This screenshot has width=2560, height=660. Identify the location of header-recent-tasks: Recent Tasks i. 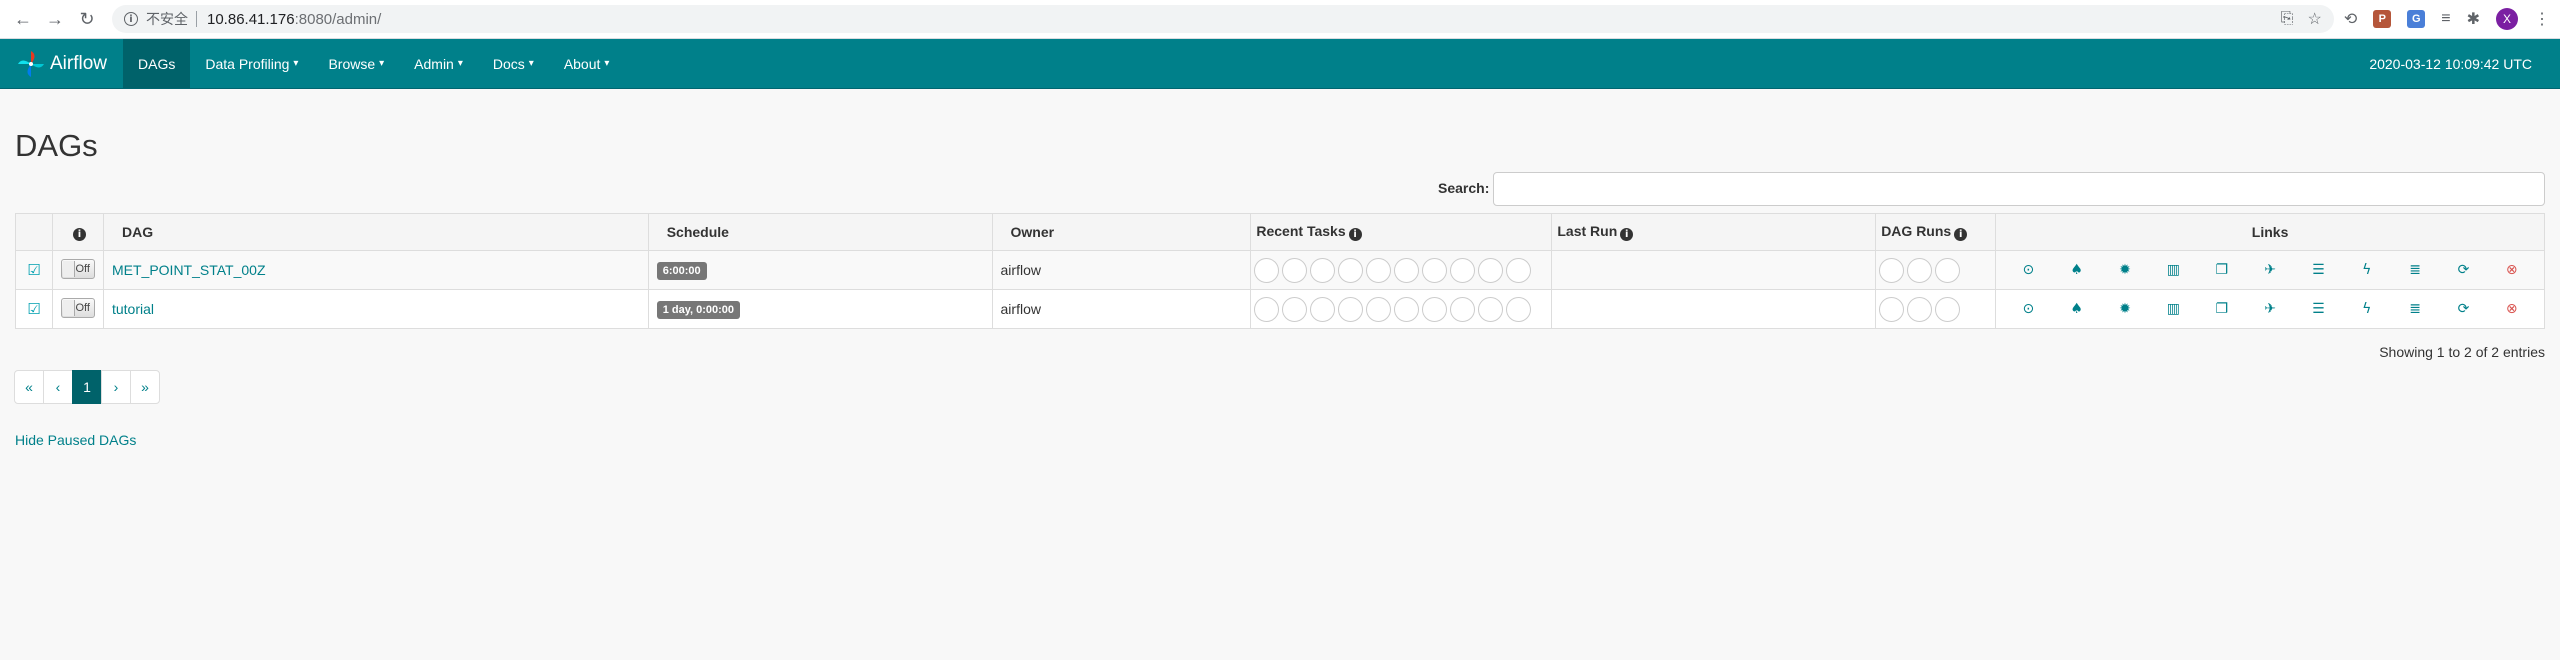
(1401, 232).